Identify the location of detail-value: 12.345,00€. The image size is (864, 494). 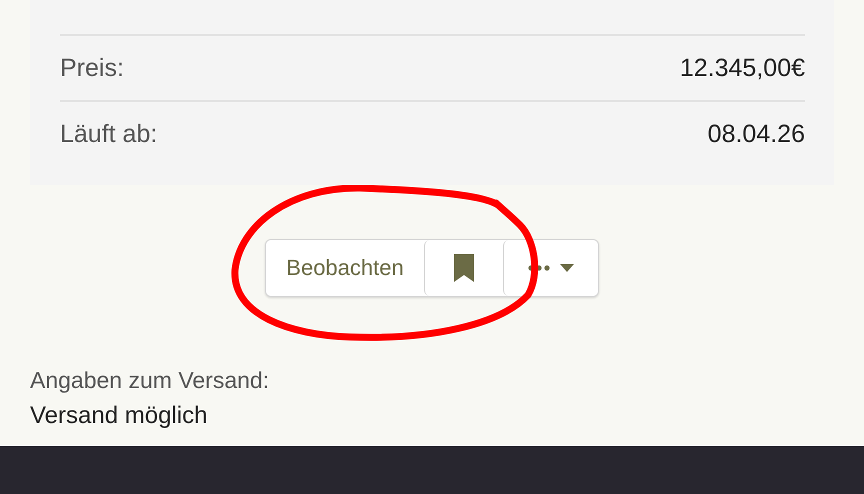
(742, 68).